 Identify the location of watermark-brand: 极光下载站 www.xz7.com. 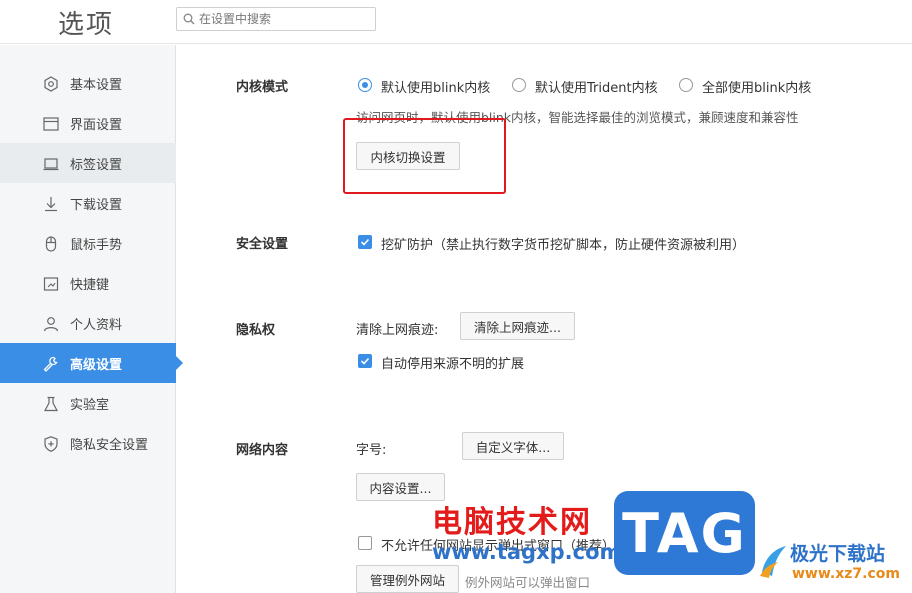
(833, 563).